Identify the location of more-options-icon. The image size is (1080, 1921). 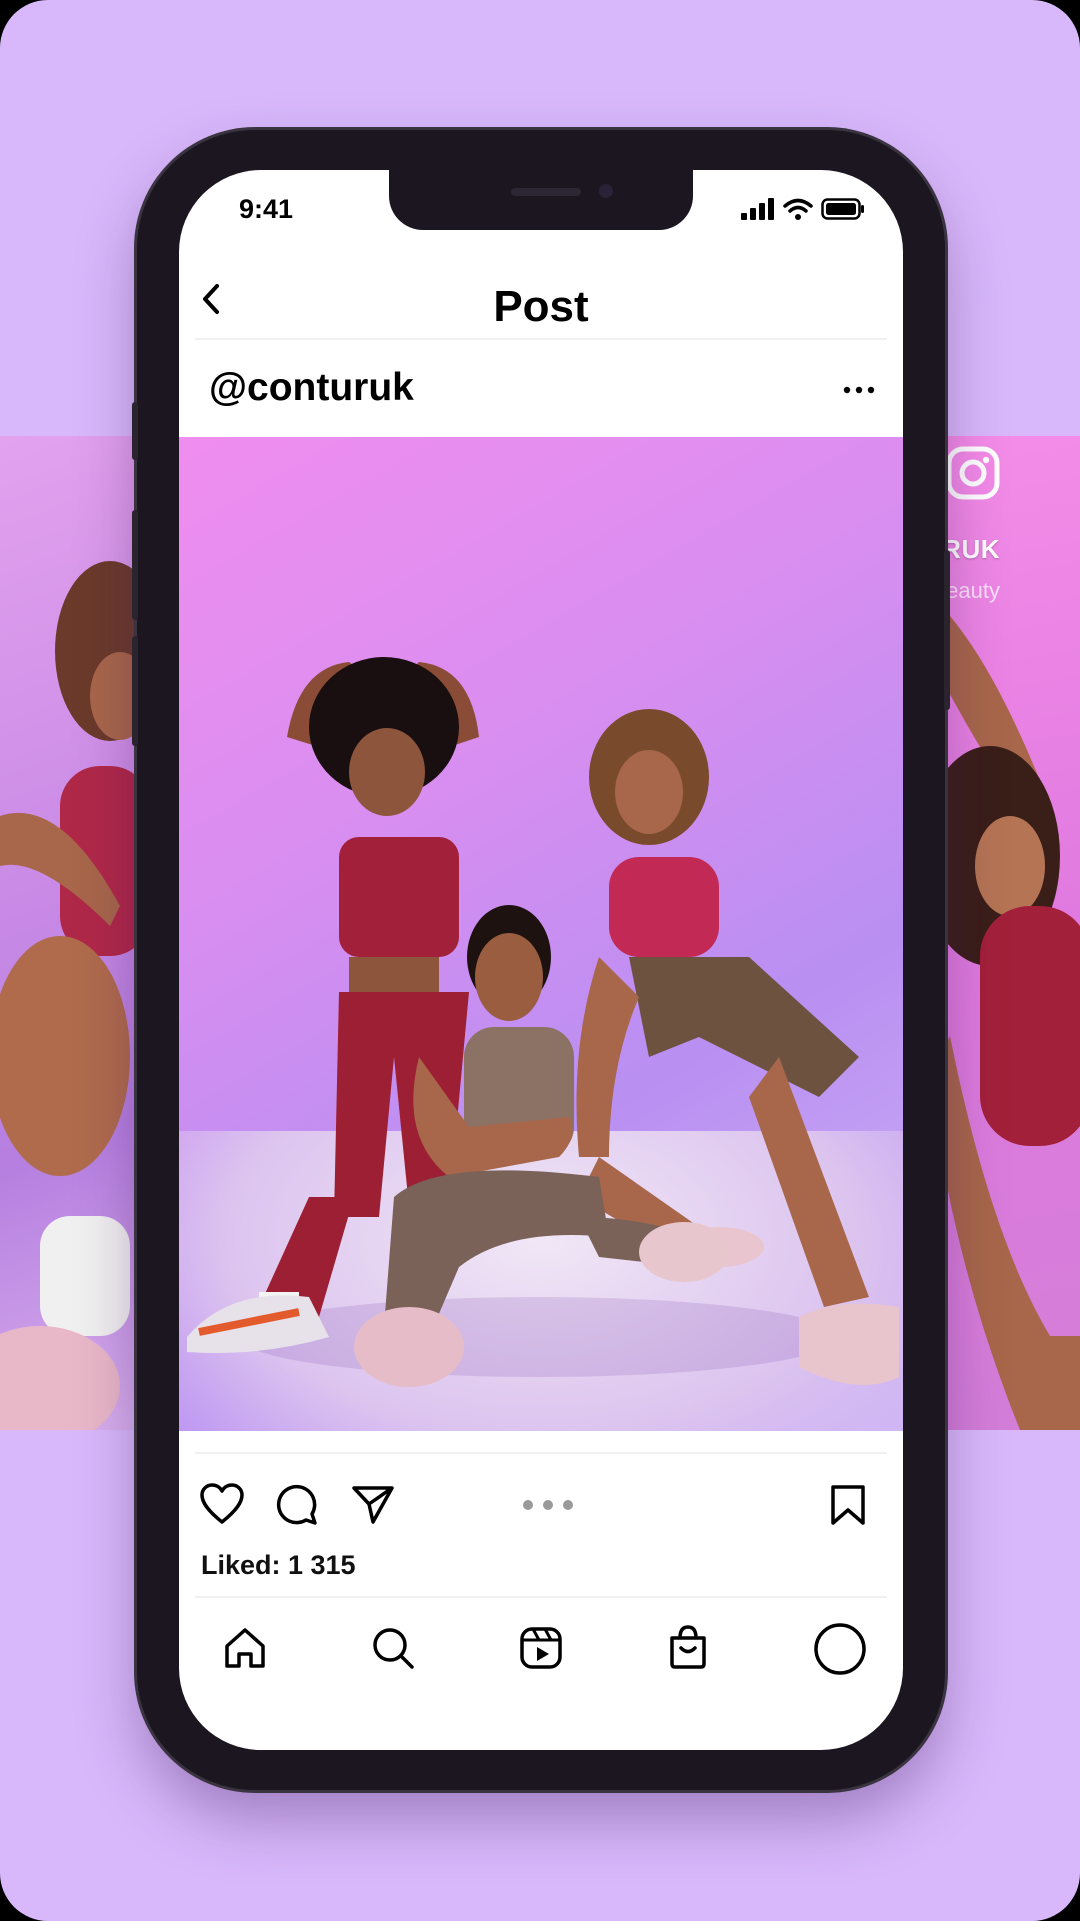
(859, 390).